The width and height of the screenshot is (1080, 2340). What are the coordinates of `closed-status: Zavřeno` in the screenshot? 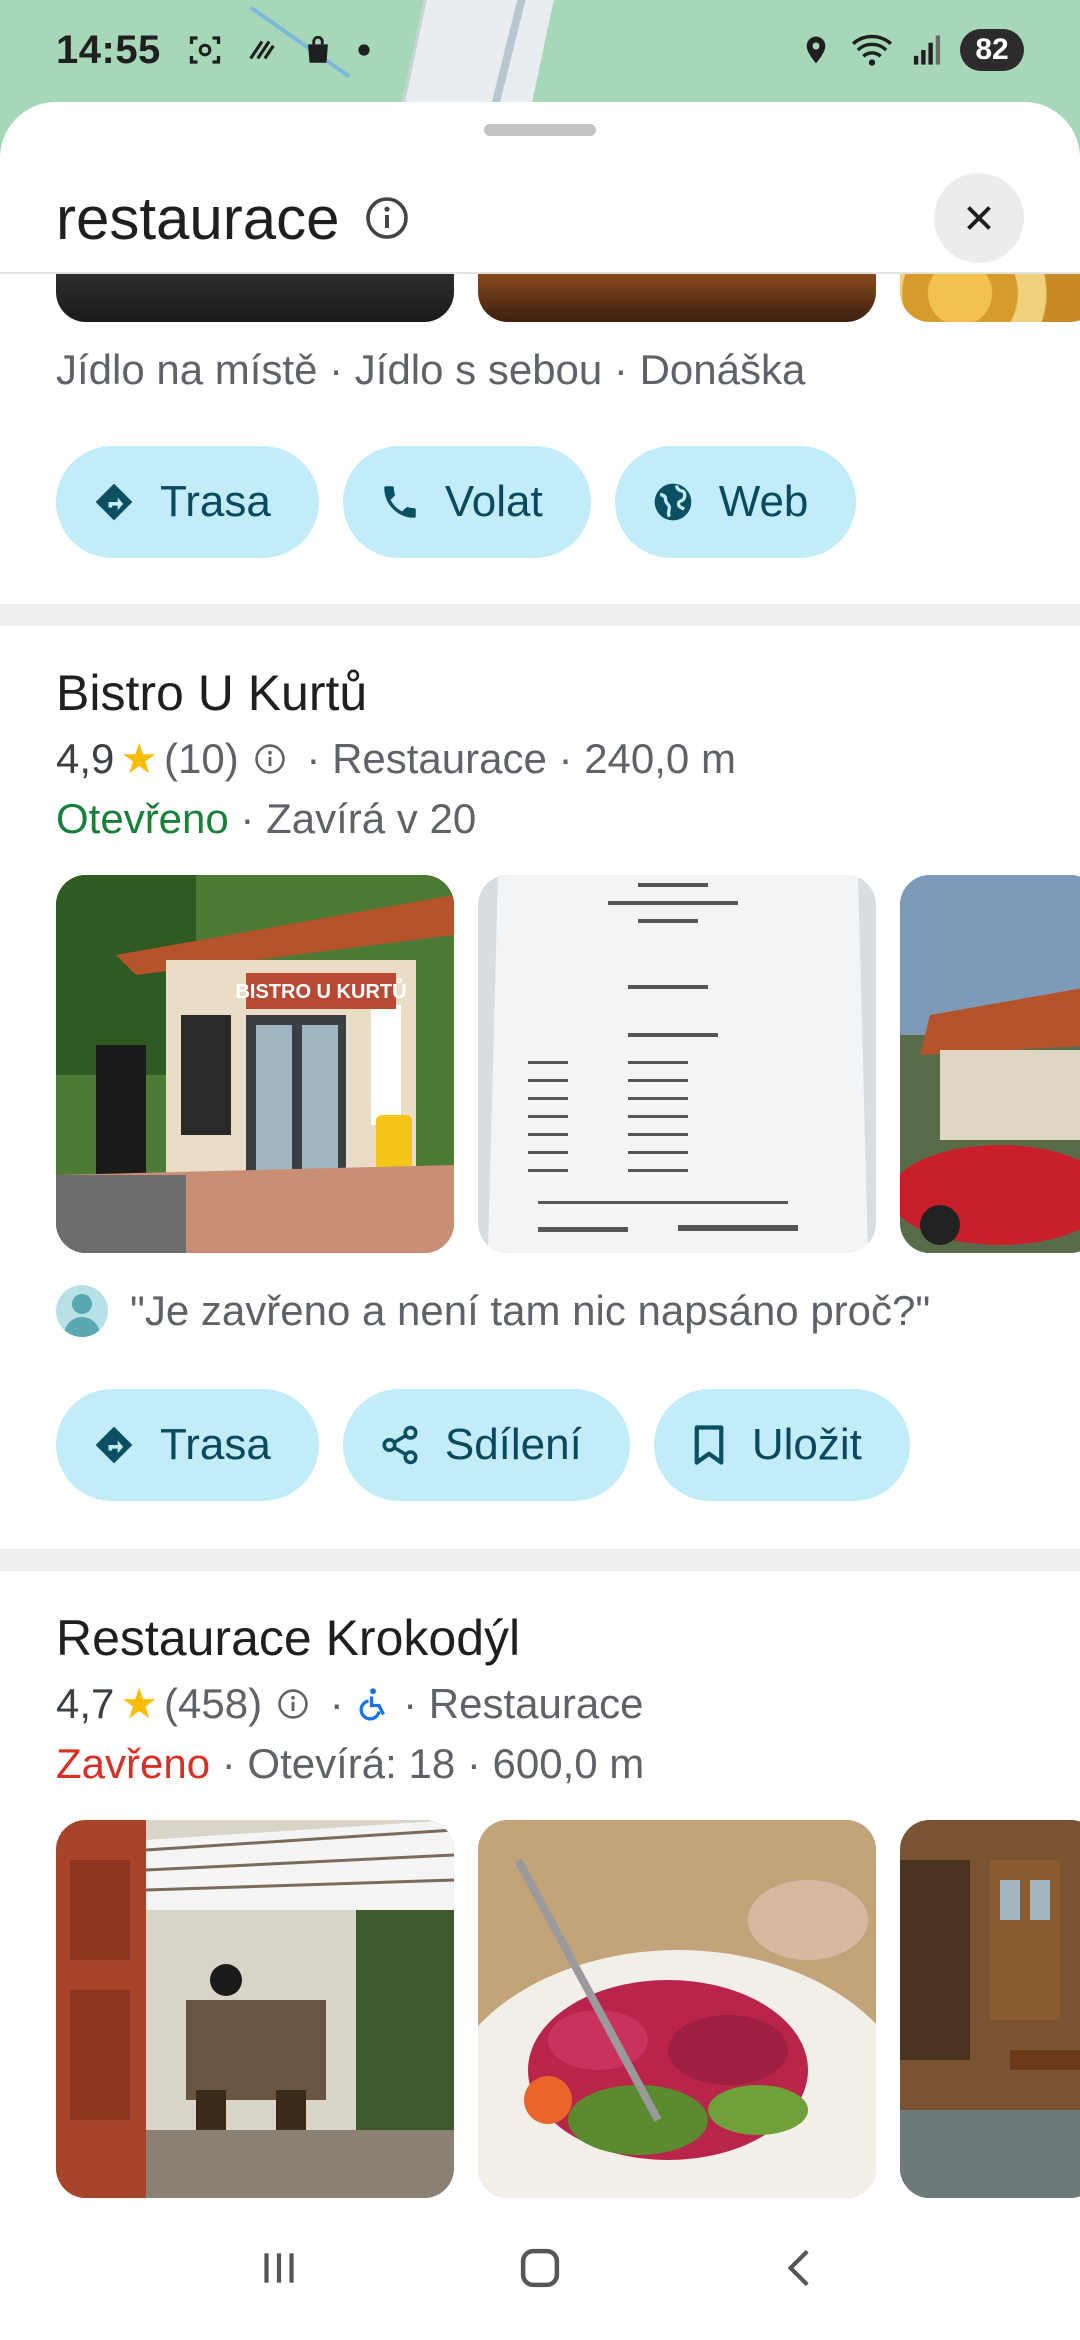 It's located at (133, 1763).